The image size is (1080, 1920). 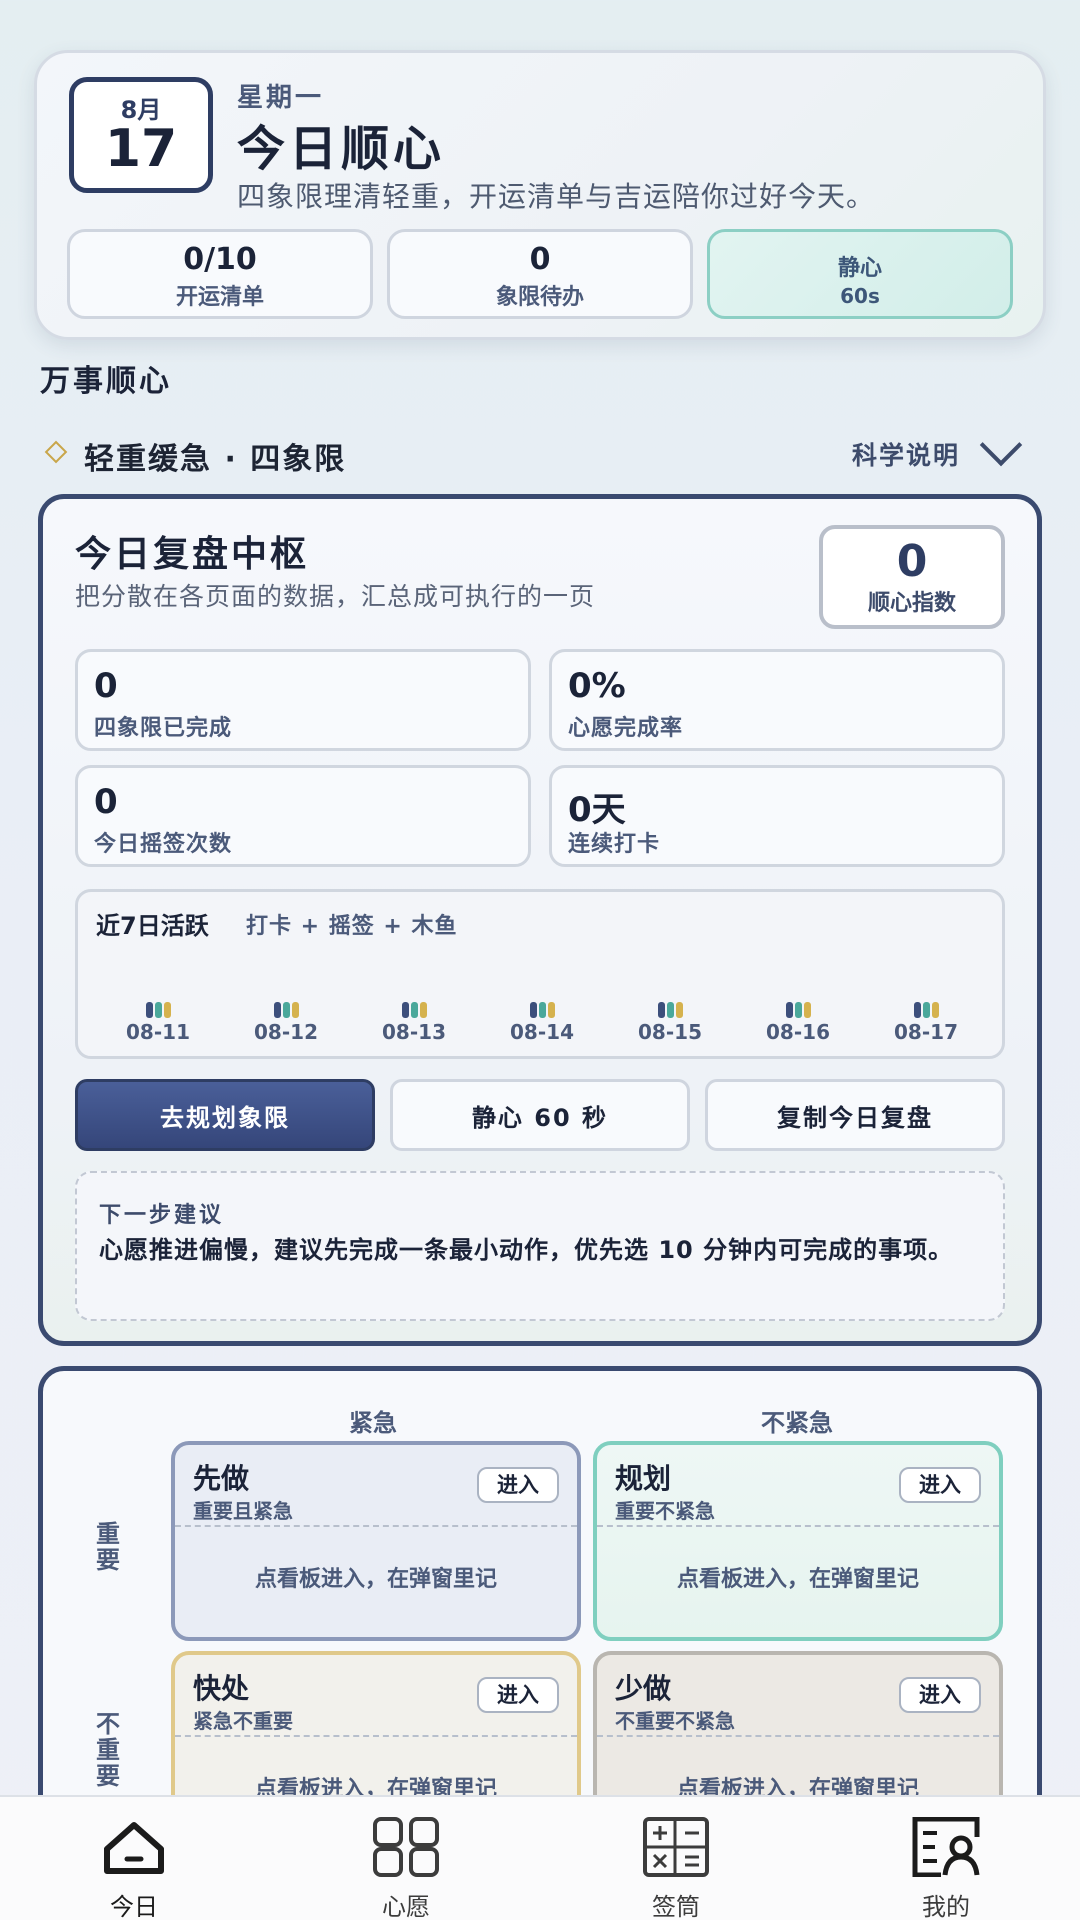 I want to click on nav-item-lottery: 签筒, so click(x=676, y=1868).